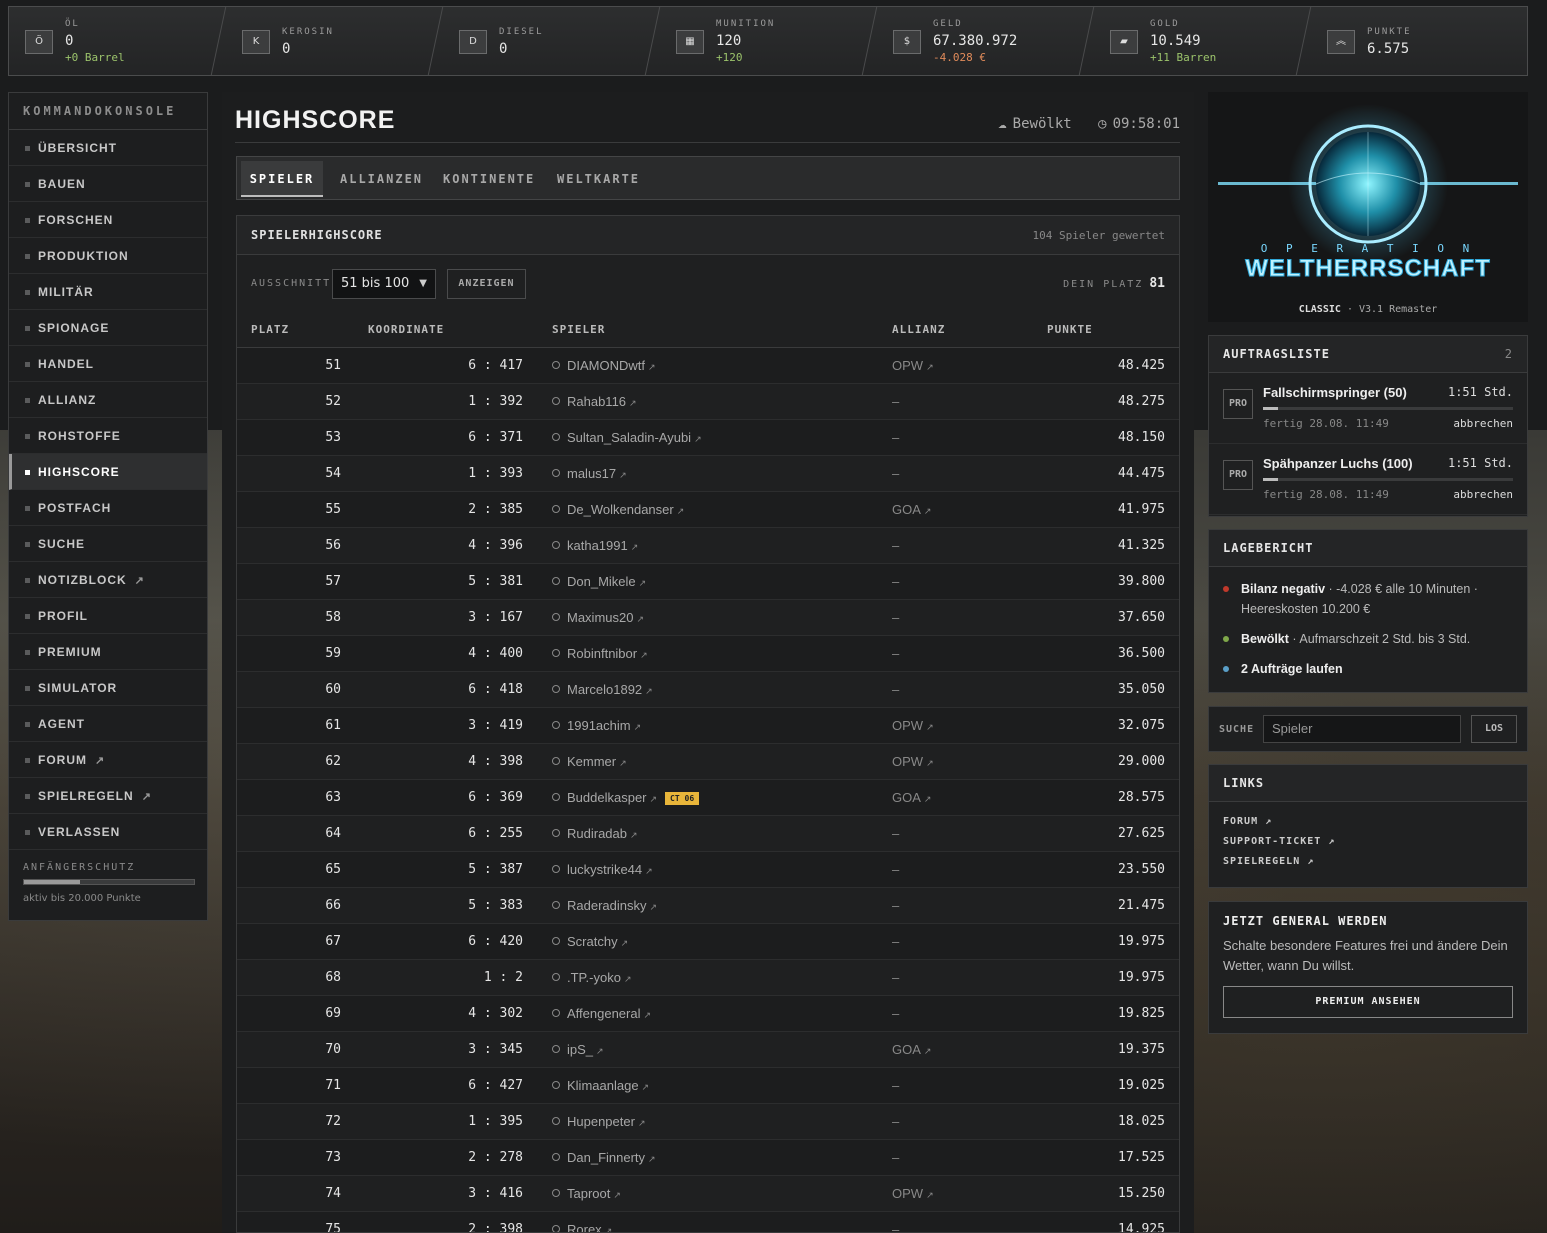  What do you see at coordinates (584, 1227) in the screenshot?
I see `player-name: Rorex` at bounding box center [584, 1227].